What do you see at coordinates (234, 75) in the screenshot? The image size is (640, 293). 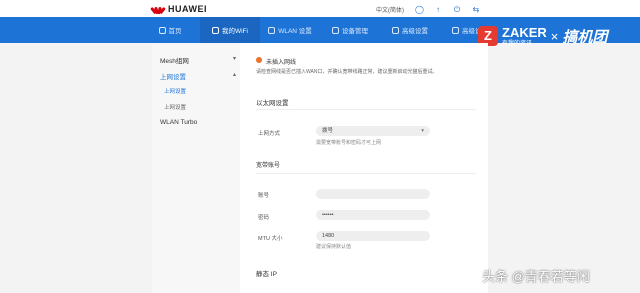 I see `chevron-up-icon: ▴` at bounding box center [234, 75].